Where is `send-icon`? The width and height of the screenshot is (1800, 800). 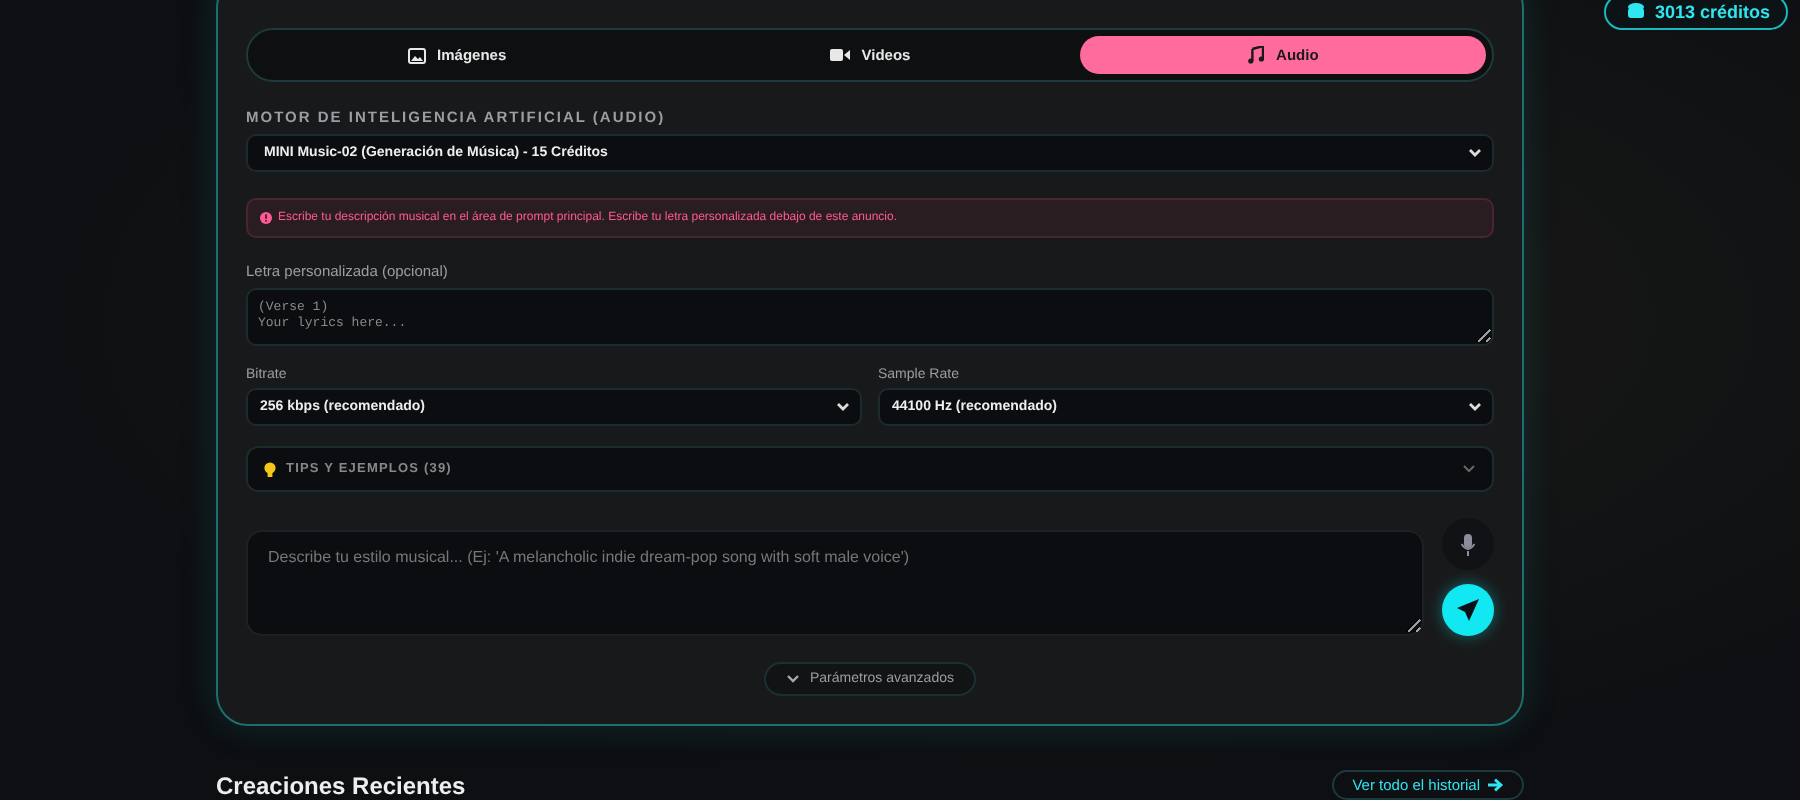
send-icon is located at coordinates (1468, 610).